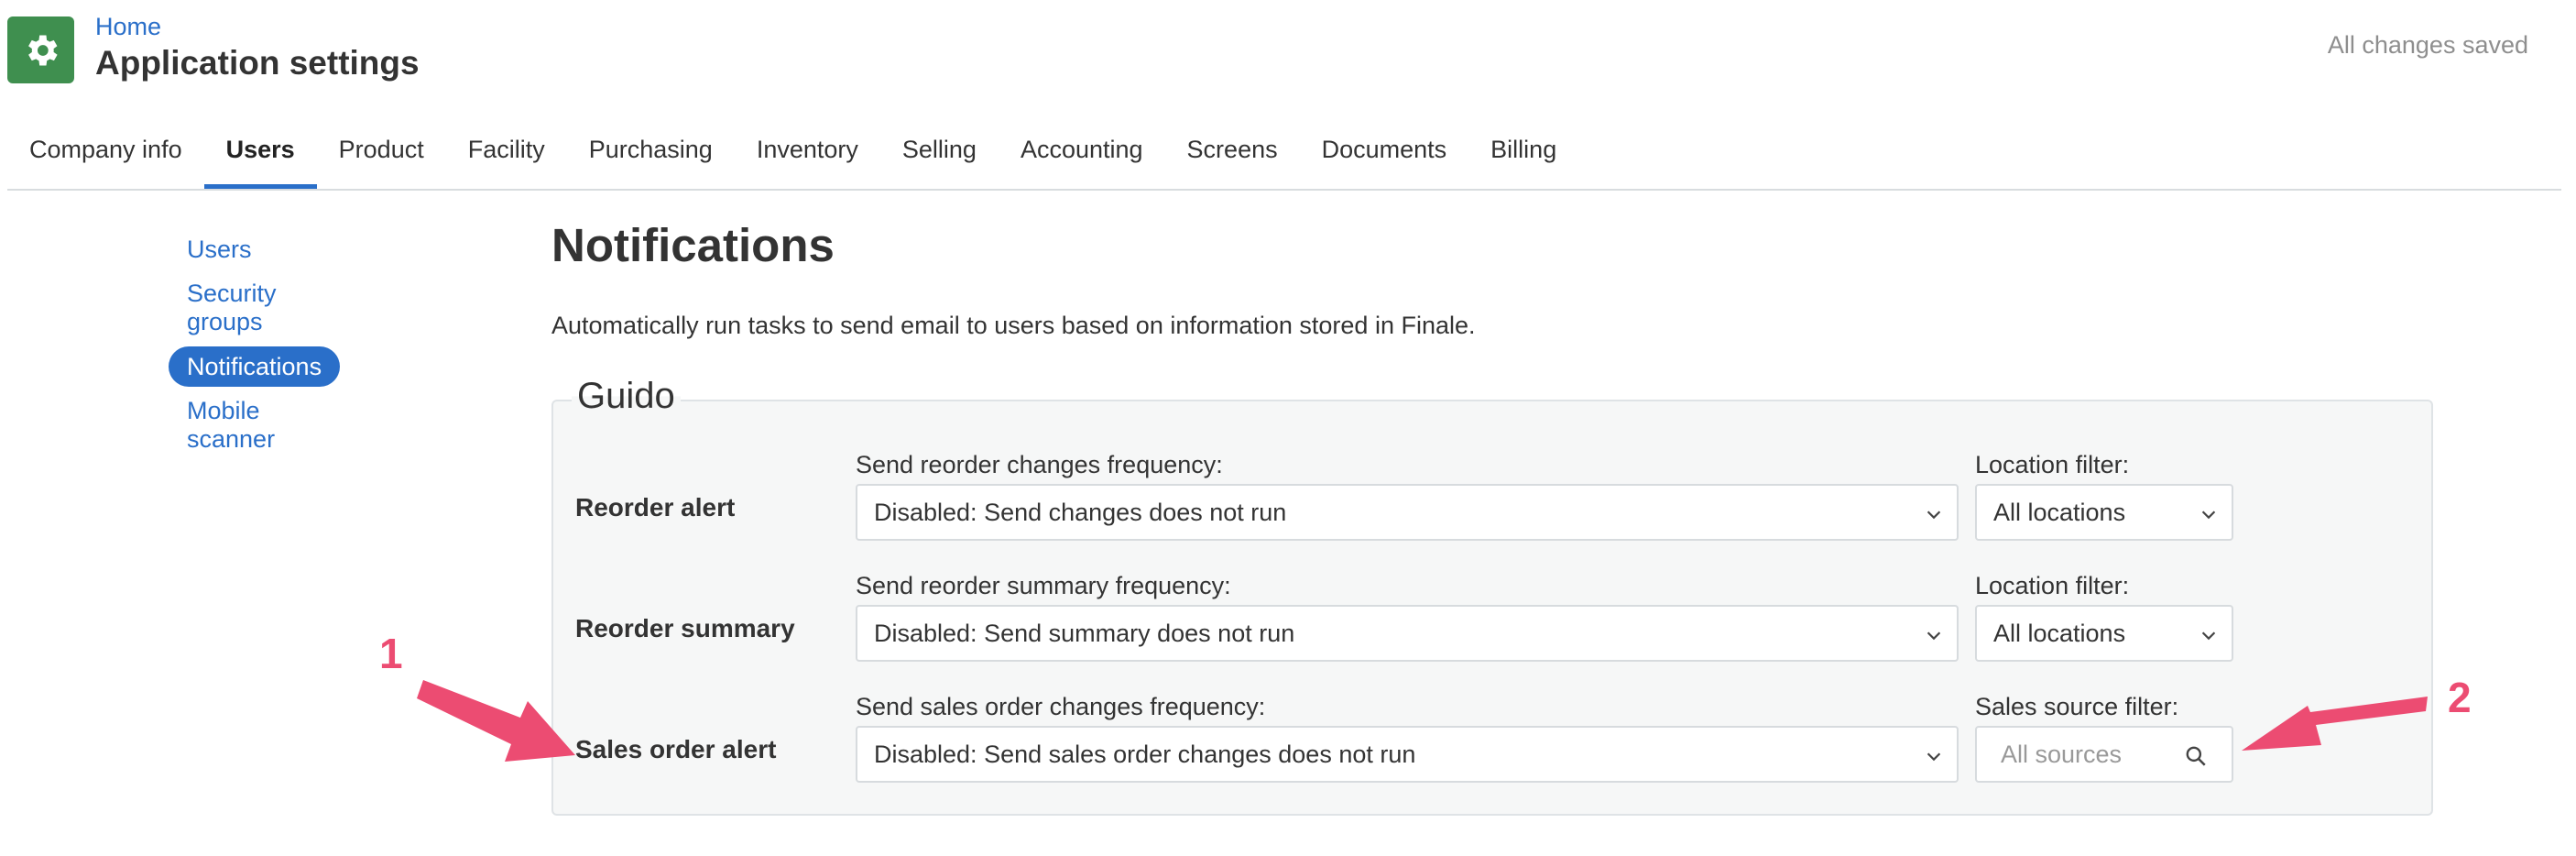  I want to click on annotation-arrows, so click(1423, 721).